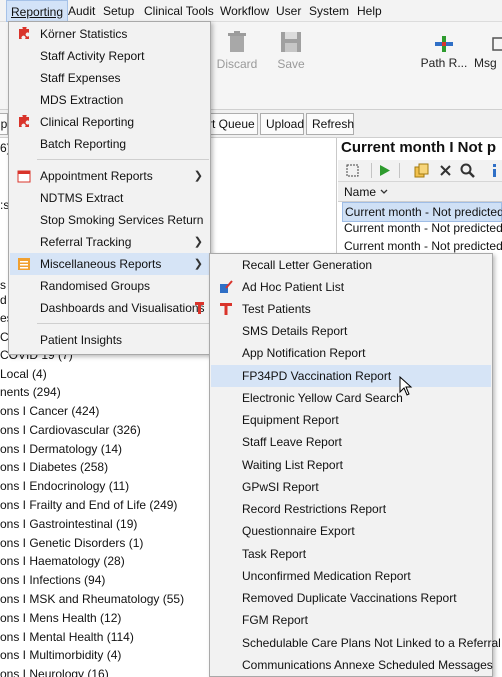  What do you see at coordinates (68, 524) in the screenshot?
I see `tree-item: ons I Gastrointestinal (19)` at bounding box center [68, 524].